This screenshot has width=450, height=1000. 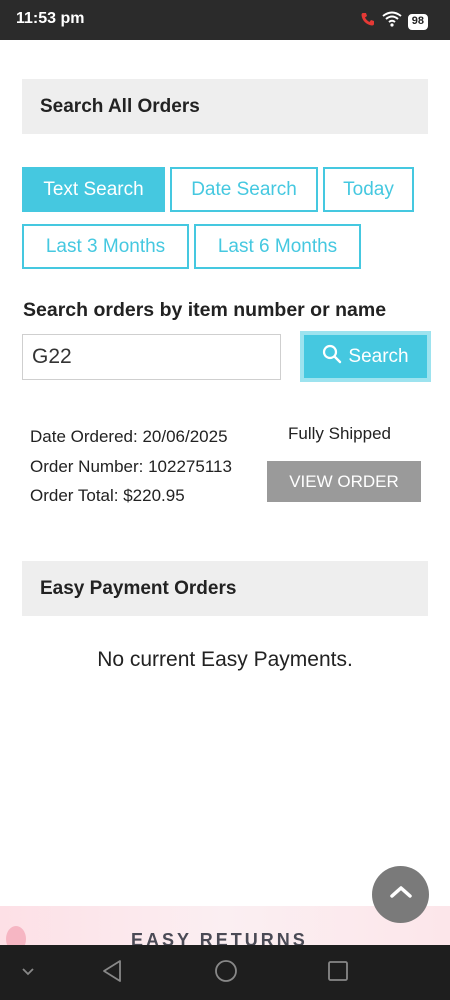 I want to click on call-icon, so click(x=368, y=21).